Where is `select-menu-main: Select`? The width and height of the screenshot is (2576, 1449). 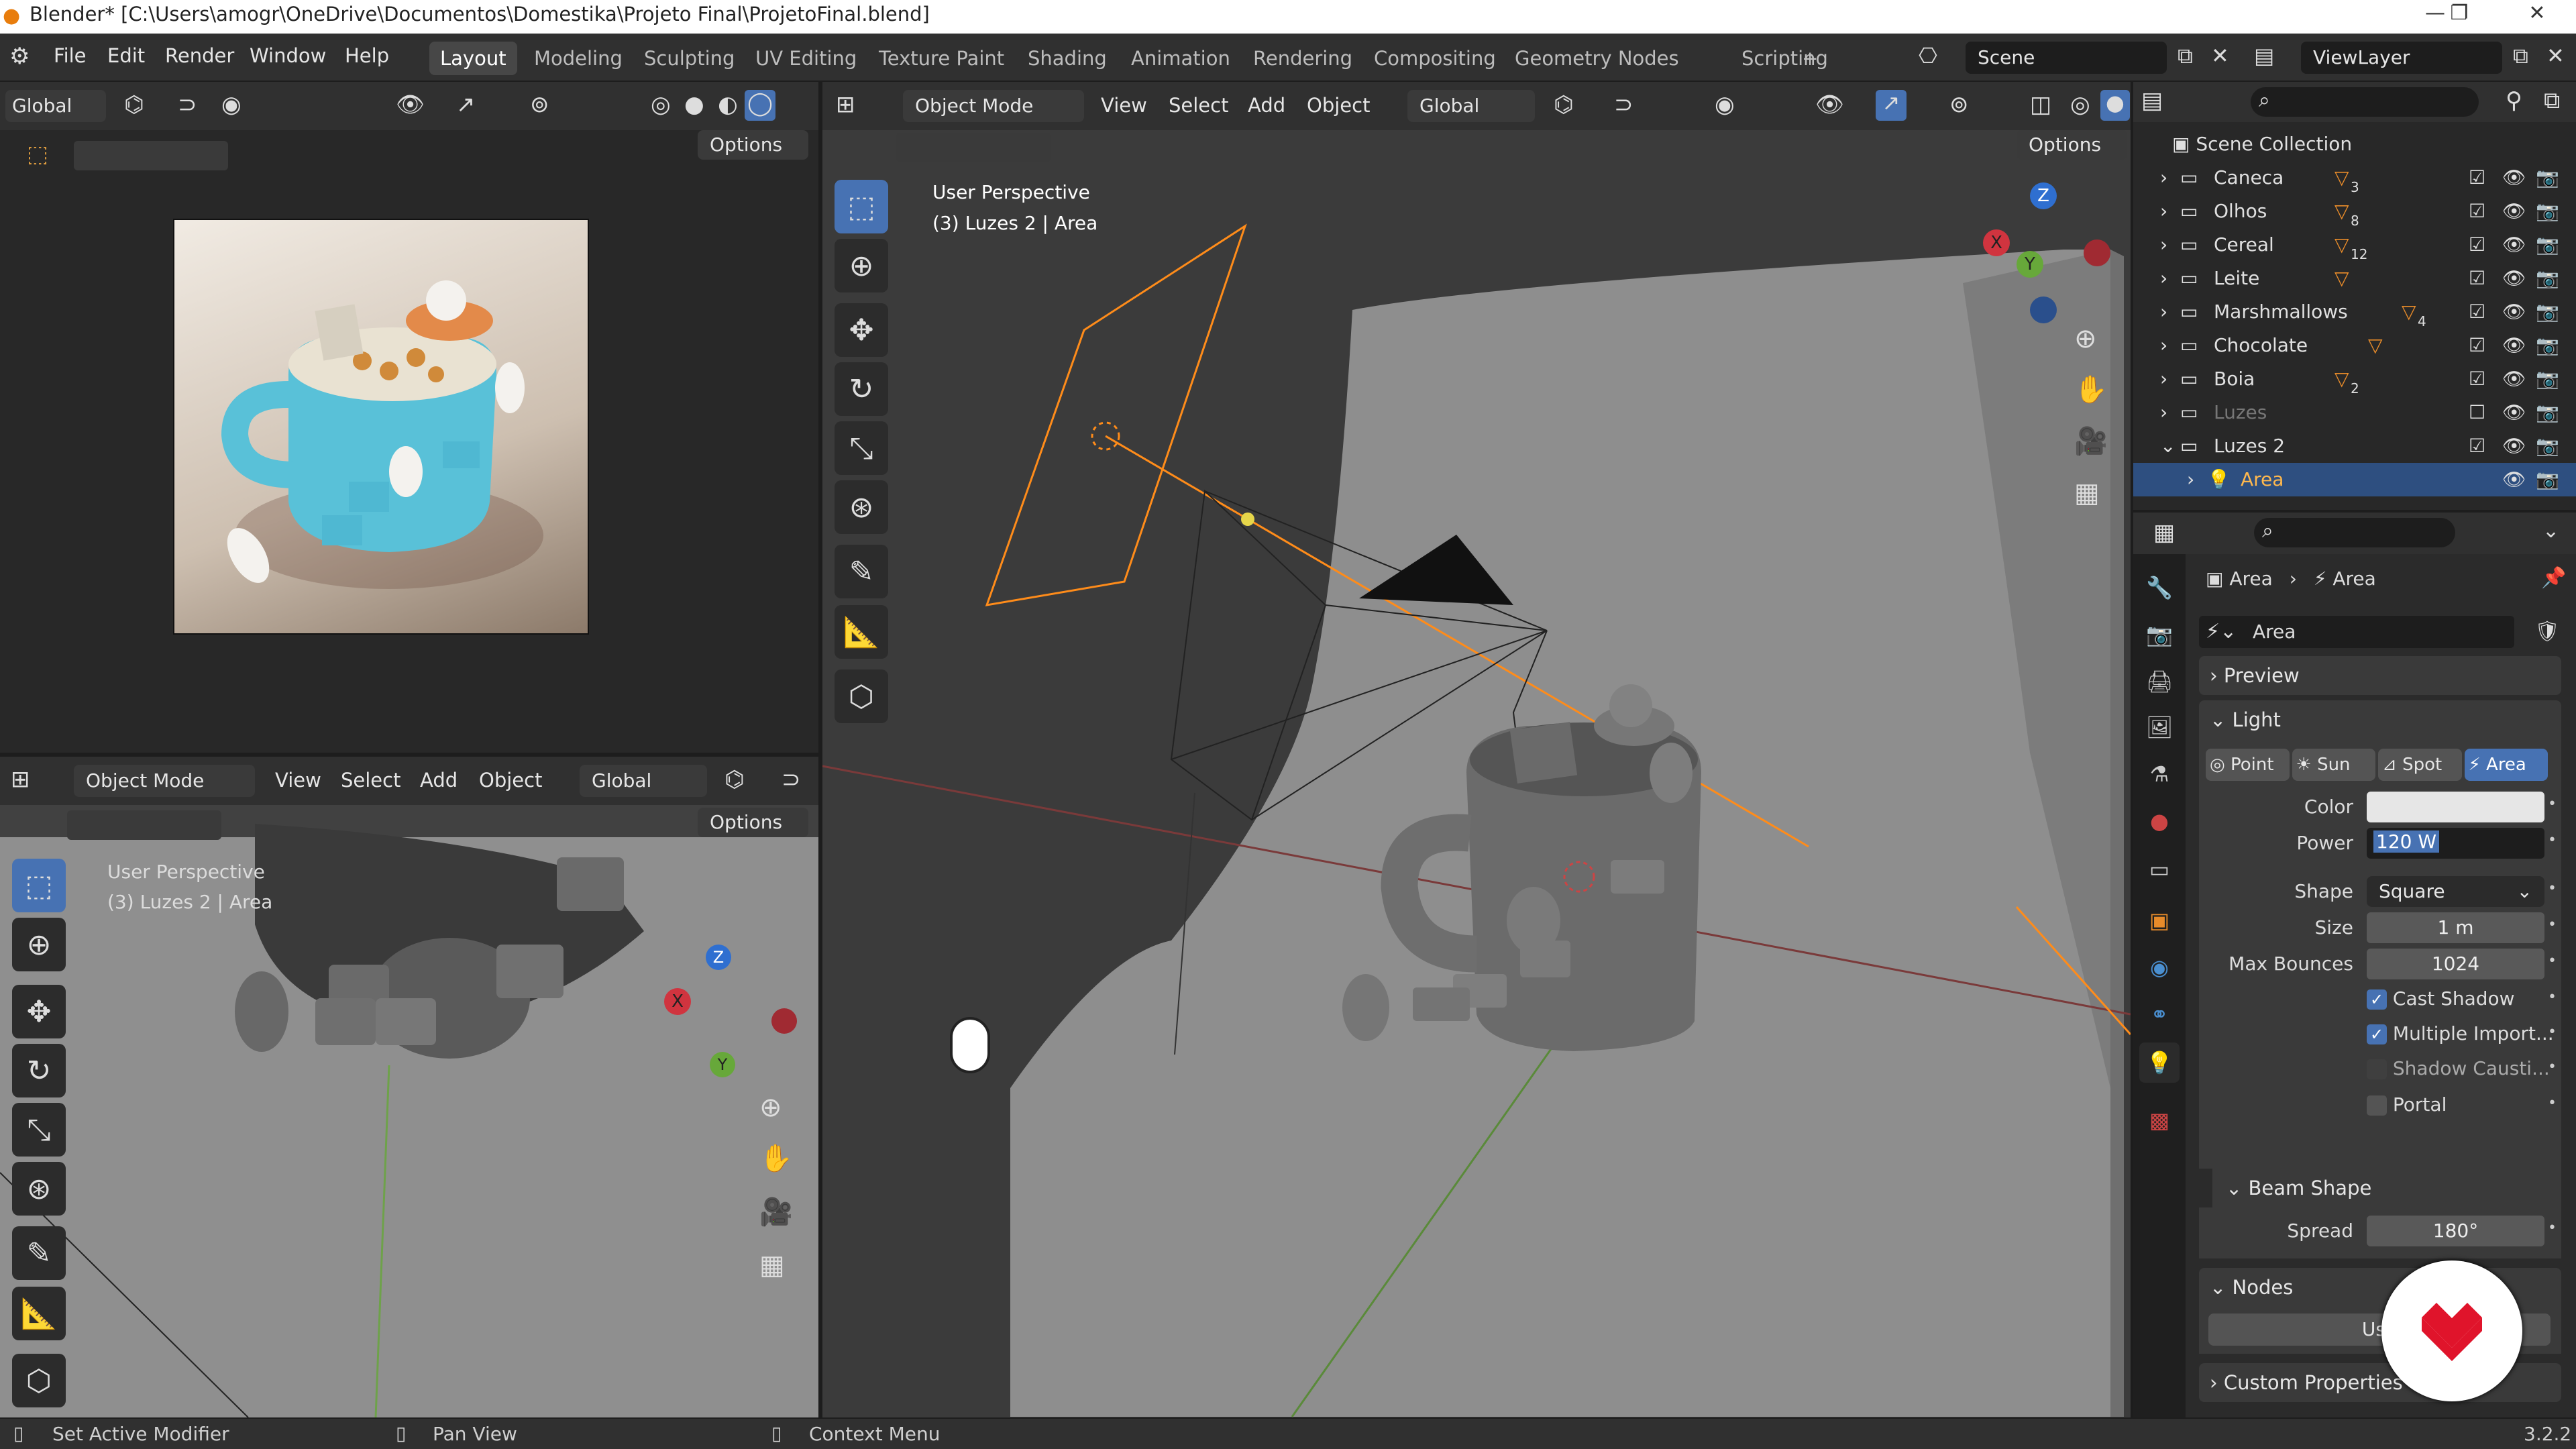
select-menu-main: Select is located at coordinates (1198, 105).